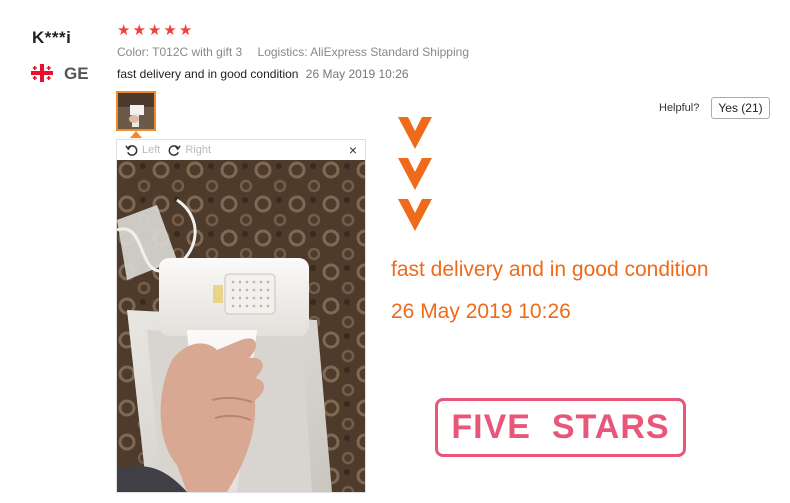 The width and height of the screenshot is (790, 503). Describe the element at coordinates (198, 150) in the screenshot. I see `rotate-right-label: Right` at that location.